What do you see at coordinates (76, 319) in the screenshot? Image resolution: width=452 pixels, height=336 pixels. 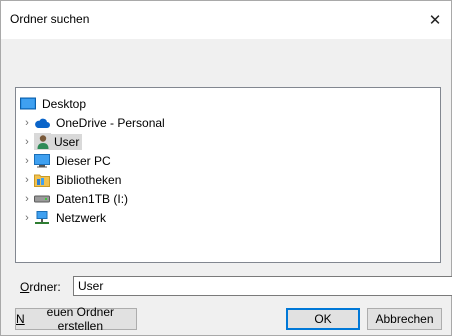 I see `new-folder-button: Neuen Ordner erstellen` at bounding box center [76, 319].